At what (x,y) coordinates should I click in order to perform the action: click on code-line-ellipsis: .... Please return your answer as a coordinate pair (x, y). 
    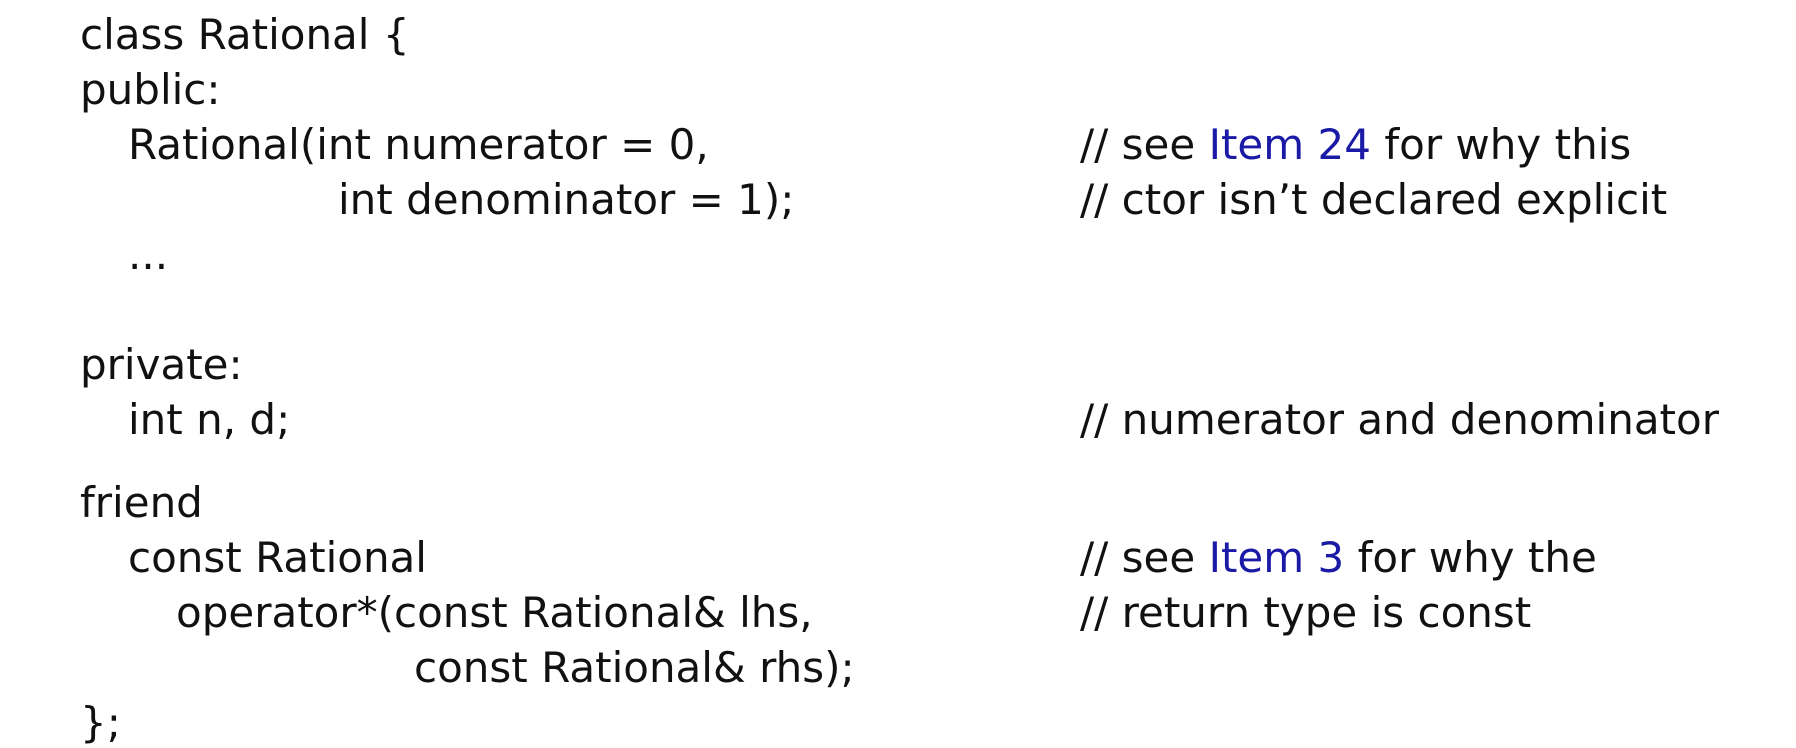
    Looking at the image, I should click on (148, 254).